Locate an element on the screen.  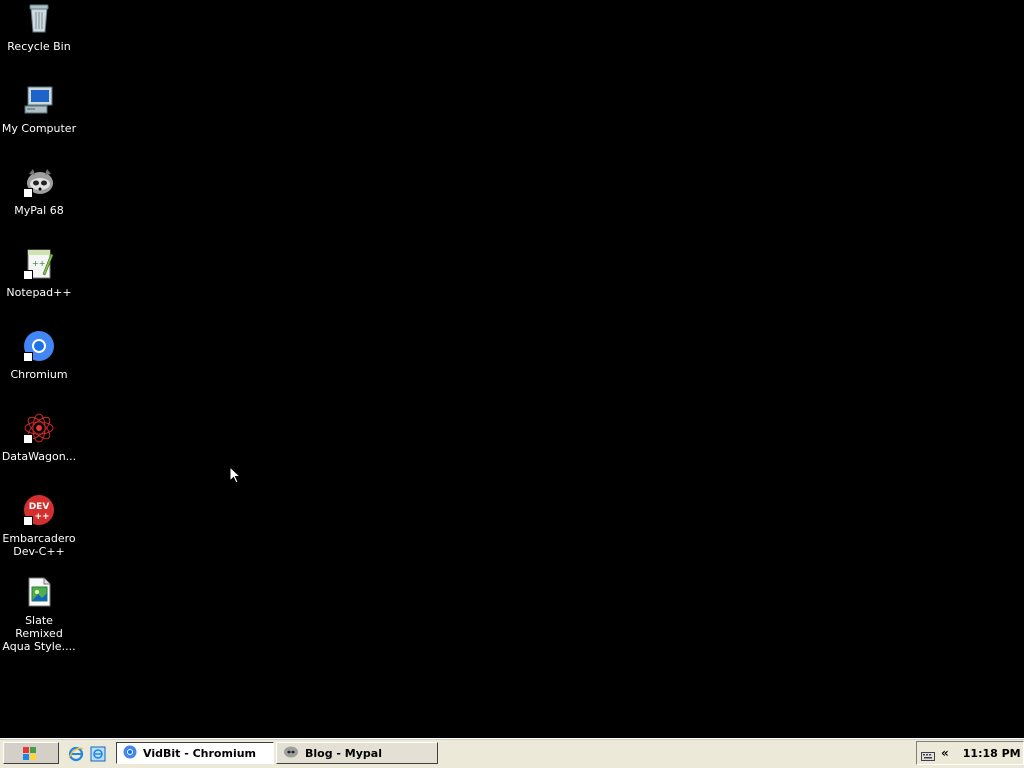
desktop-icon-recycle-bin: Recycle Bin is located at coordinates (39, 27).